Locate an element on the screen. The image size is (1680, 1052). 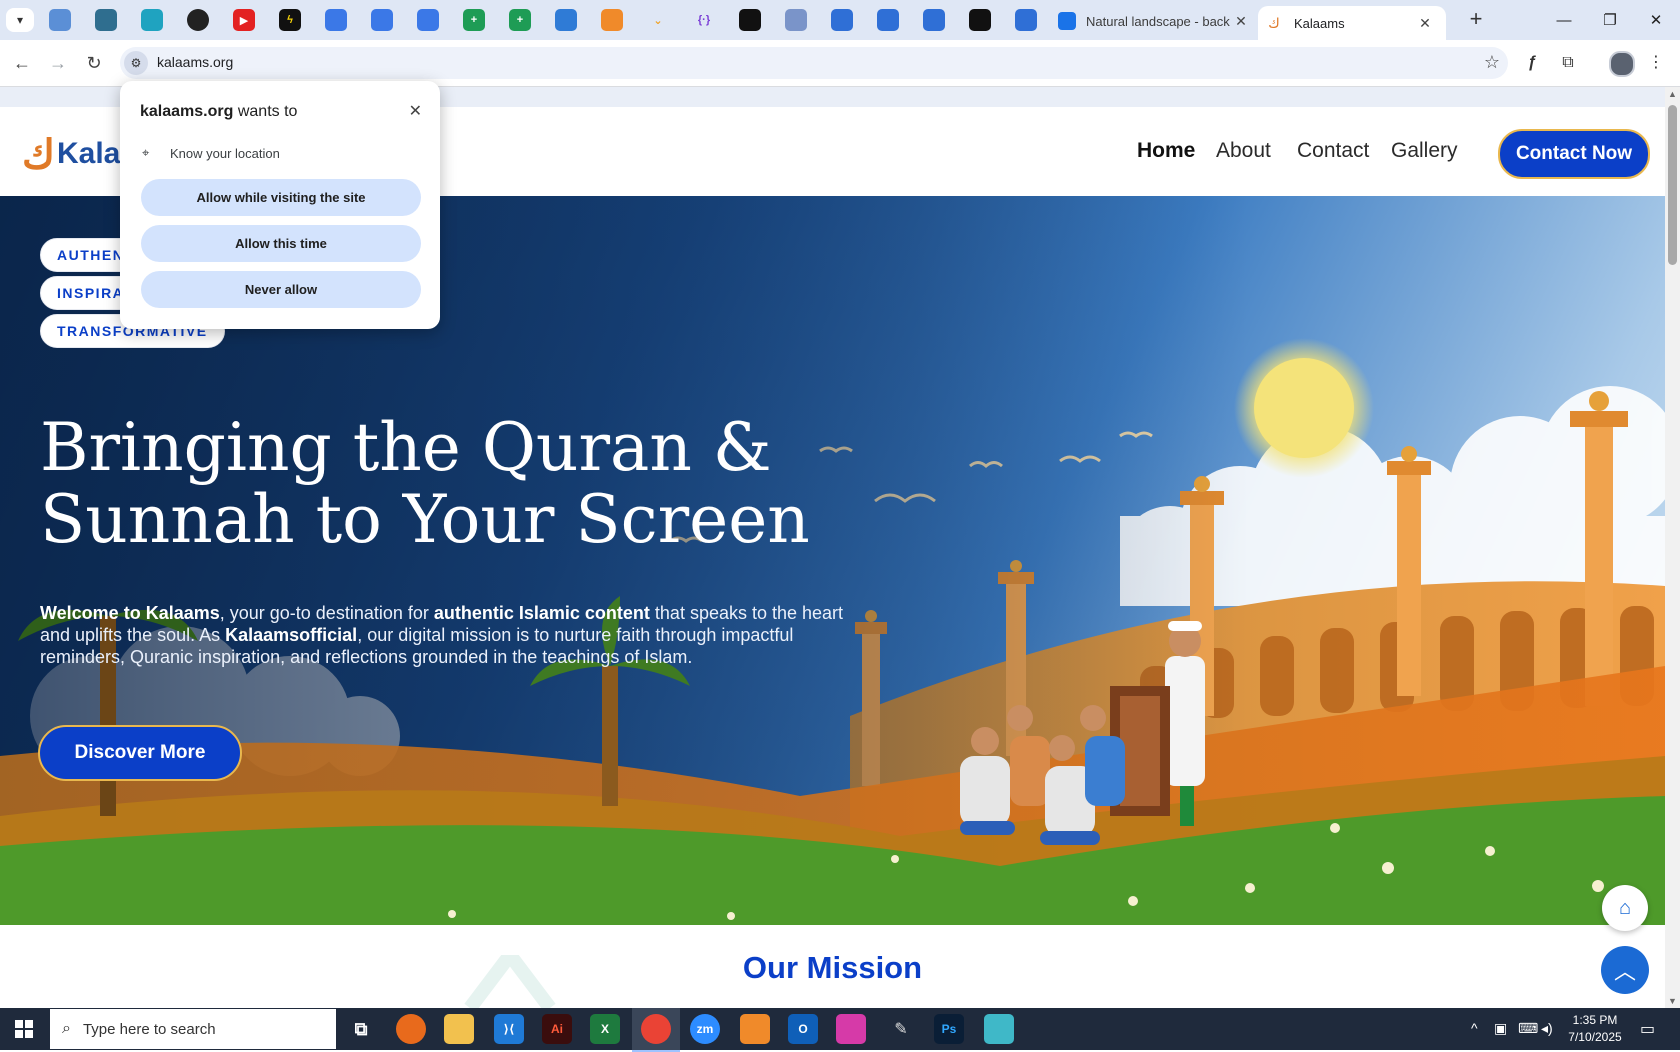
tab-title: Kalaams is located at coordinates (1319, 23).